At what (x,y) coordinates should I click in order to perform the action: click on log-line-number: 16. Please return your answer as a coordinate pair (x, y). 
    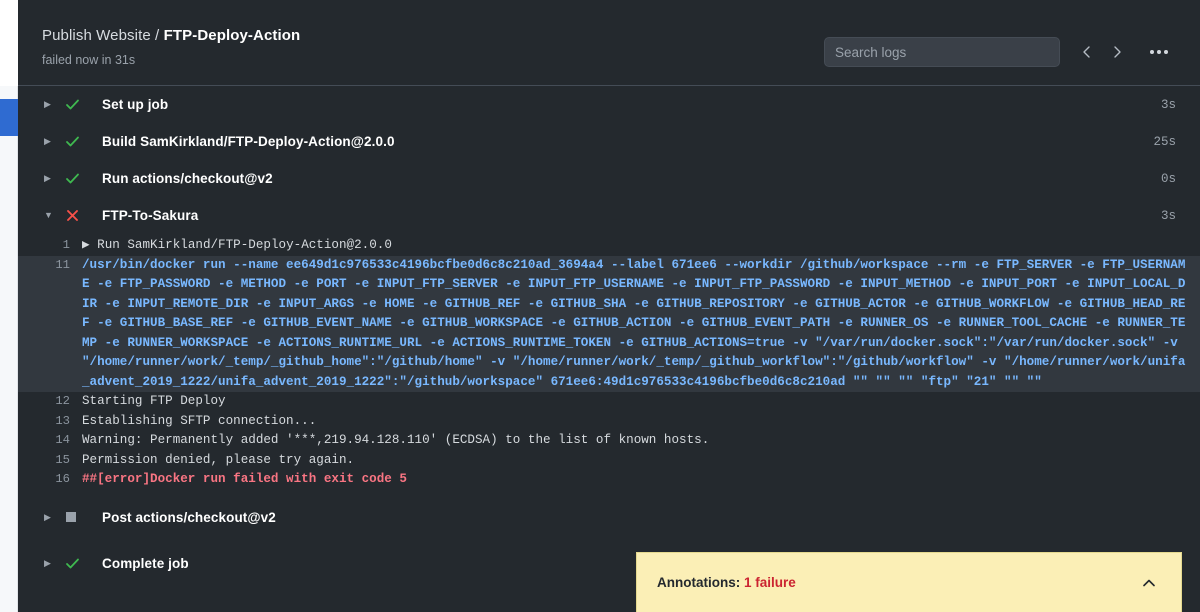
    Looking at the image, I should click on (62, 479).